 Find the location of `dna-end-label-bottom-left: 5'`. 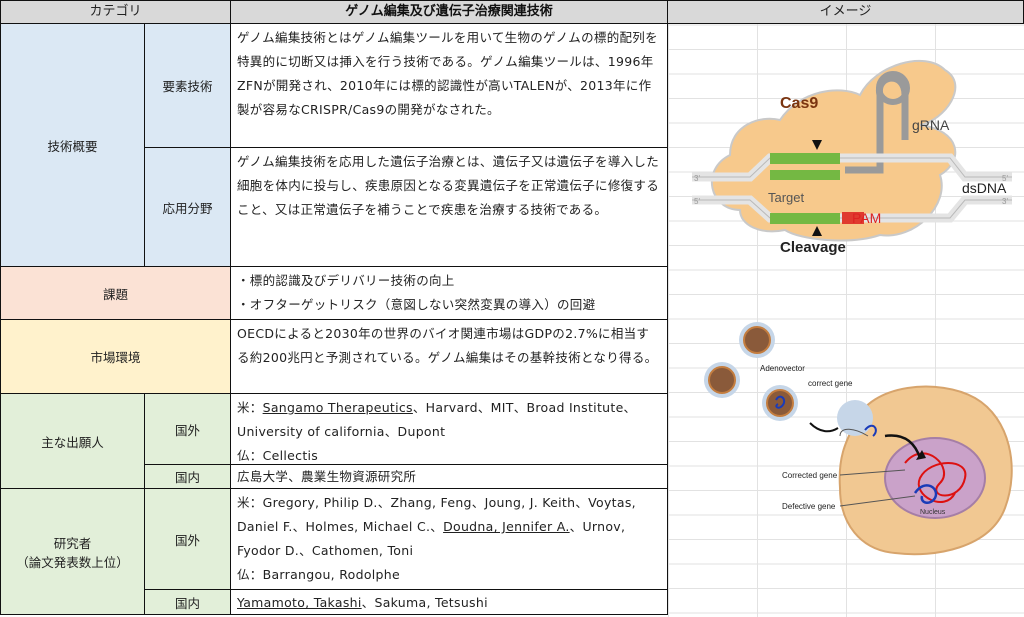

dna-end-label-bottom-left: 5' is located at coordinates (697, 201).